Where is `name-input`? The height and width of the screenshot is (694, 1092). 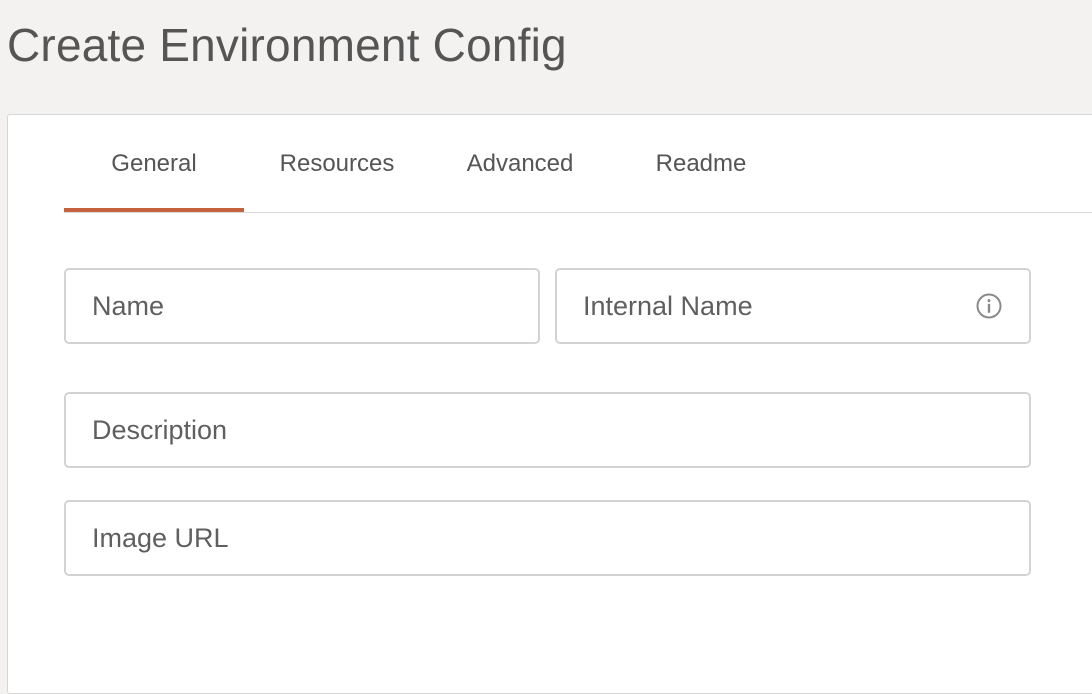 name-input is located at coordinates (288, 306).